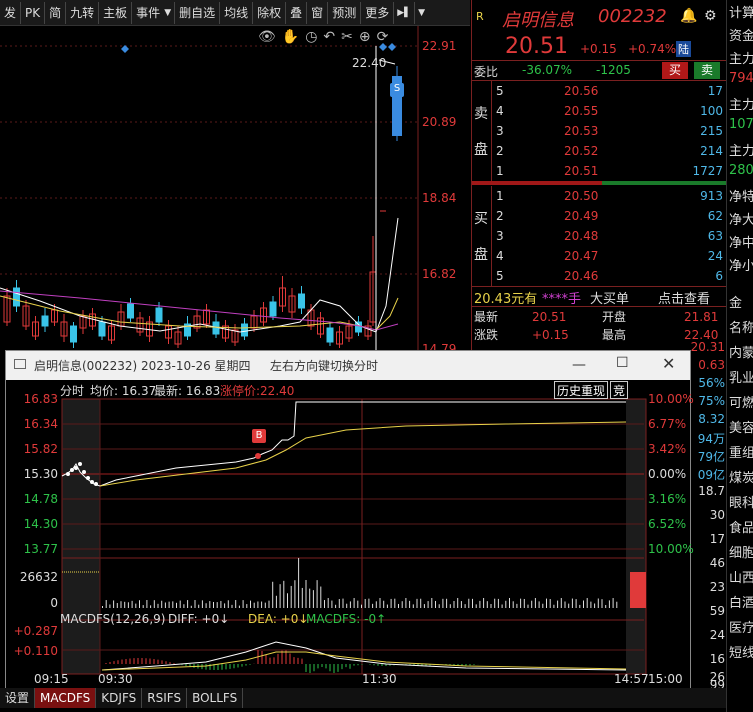 The image size is (753, 712). I want to click on tab-settings: 设置, so click(18, 698).